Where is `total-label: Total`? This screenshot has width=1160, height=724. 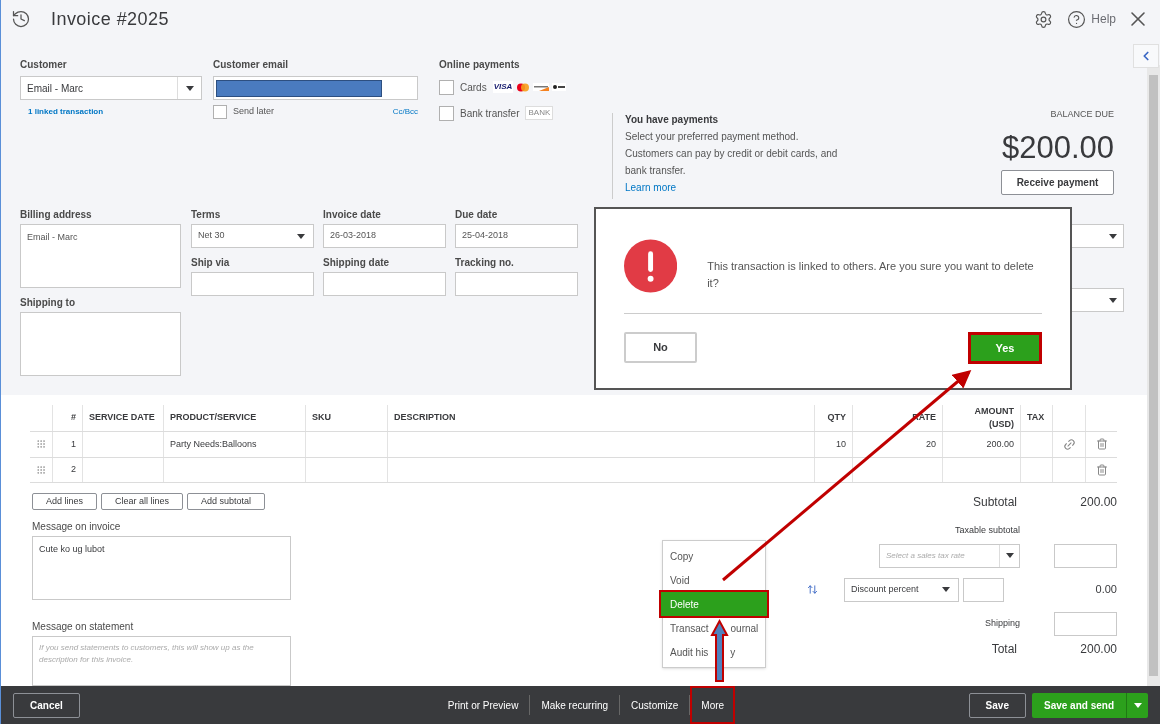 total-label: Total is located at coordinates (1004, 649).